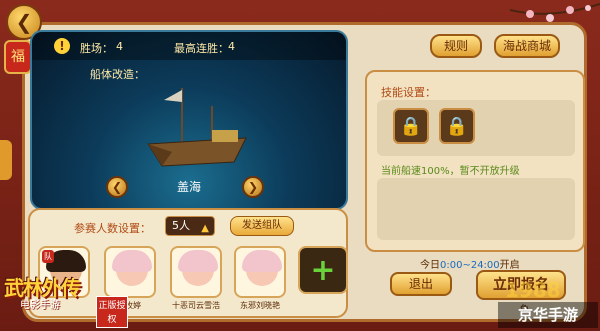 This screenshot has width=600, height=331. I want to click on rules-button: 规则, so click(456, 46).